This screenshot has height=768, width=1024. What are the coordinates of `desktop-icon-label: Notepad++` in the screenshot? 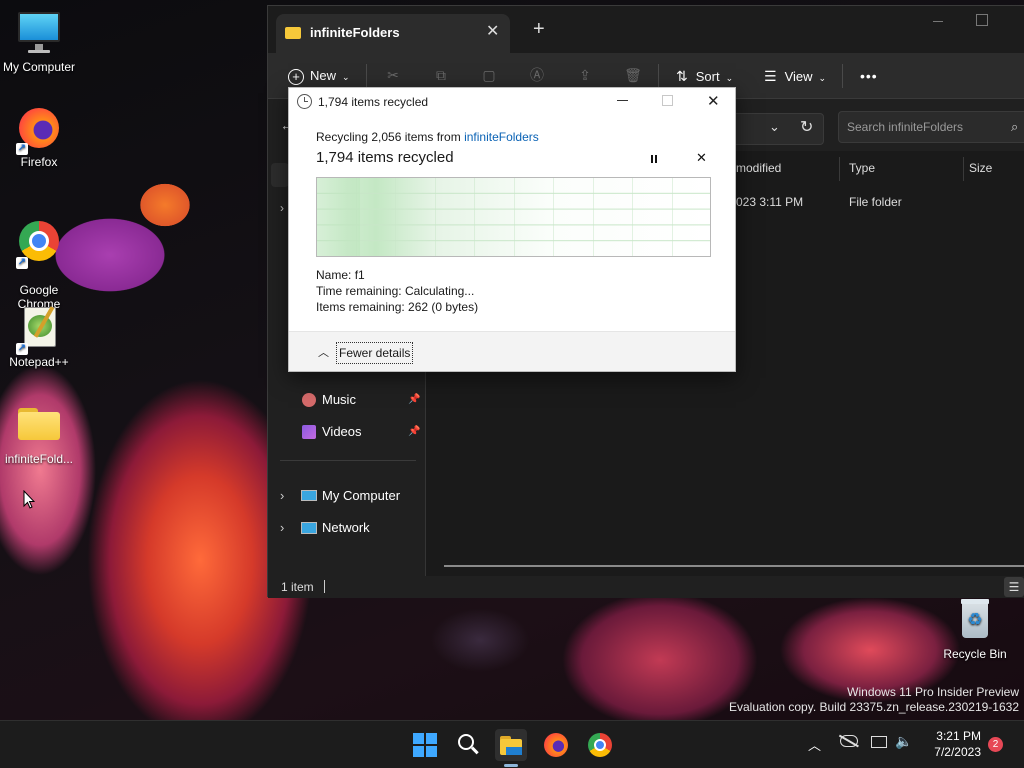 It's located at (39, 362).